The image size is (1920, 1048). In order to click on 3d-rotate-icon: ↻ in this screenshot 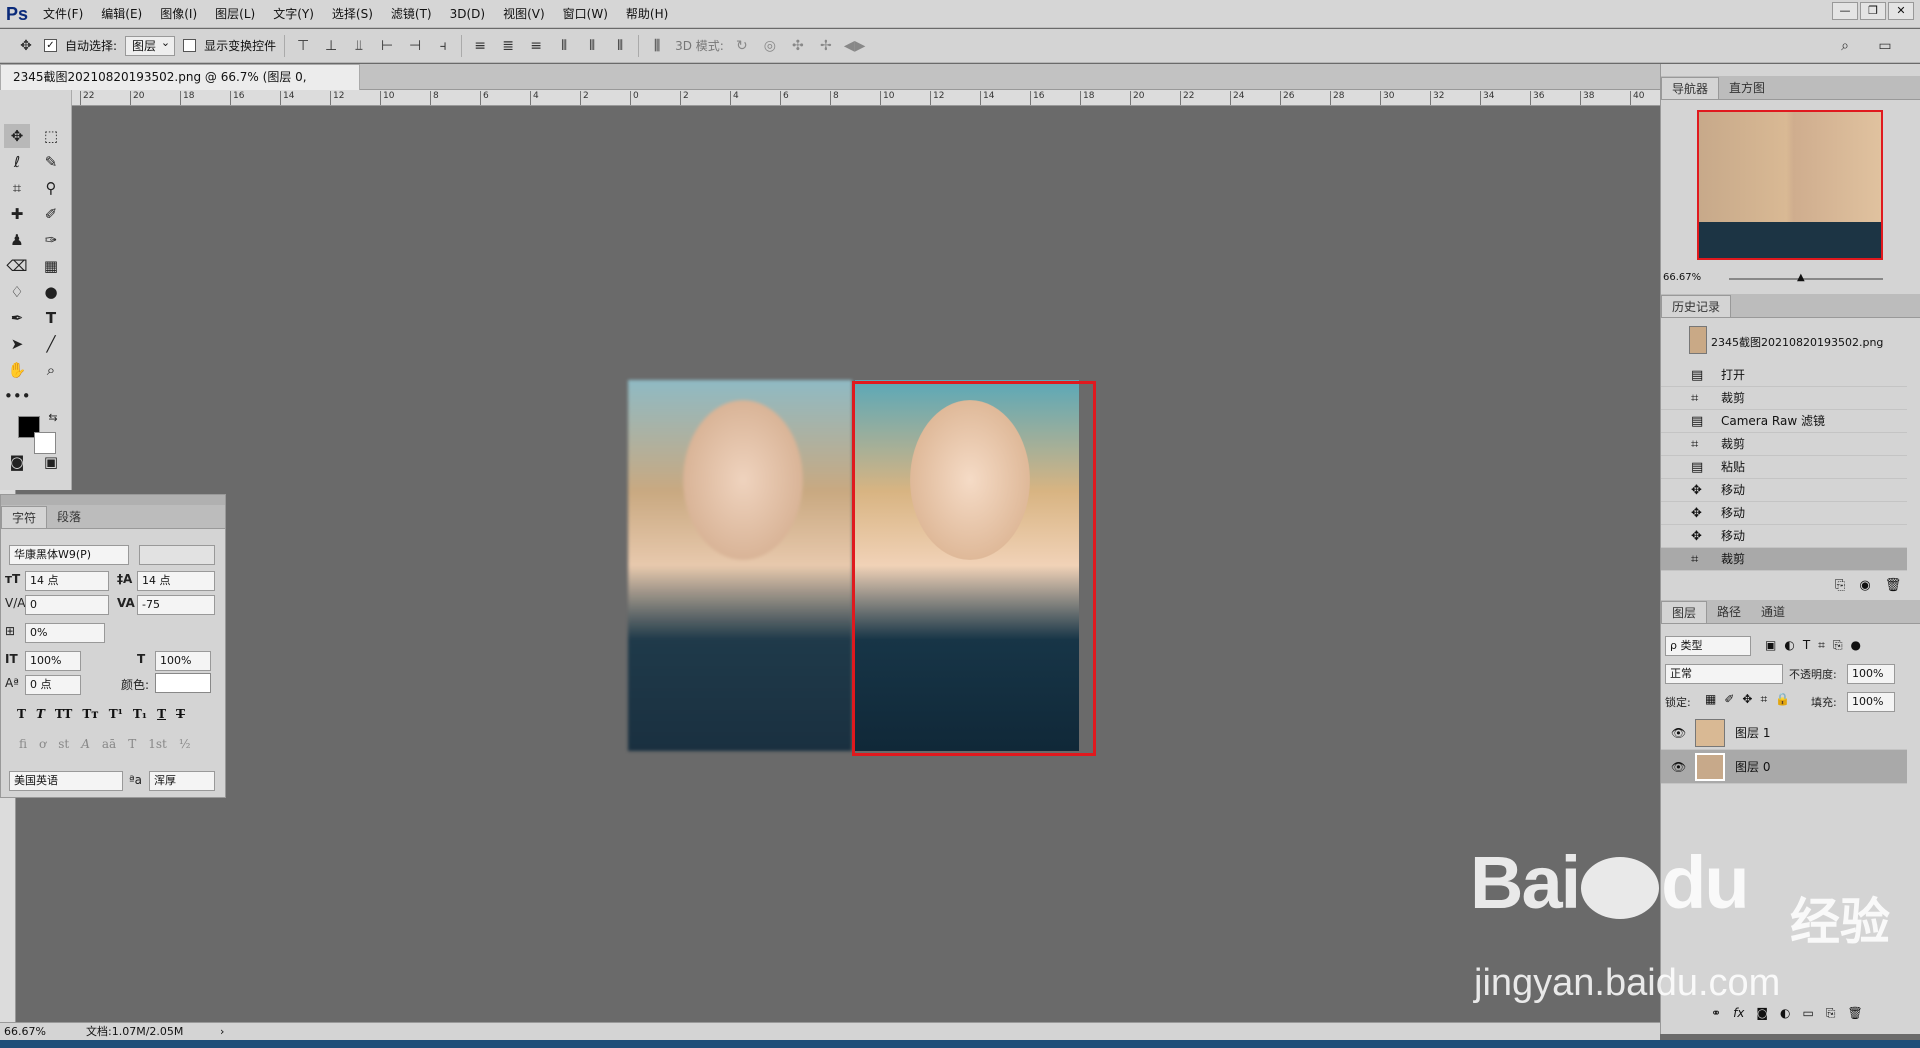, I will do `click(742, 46)`.